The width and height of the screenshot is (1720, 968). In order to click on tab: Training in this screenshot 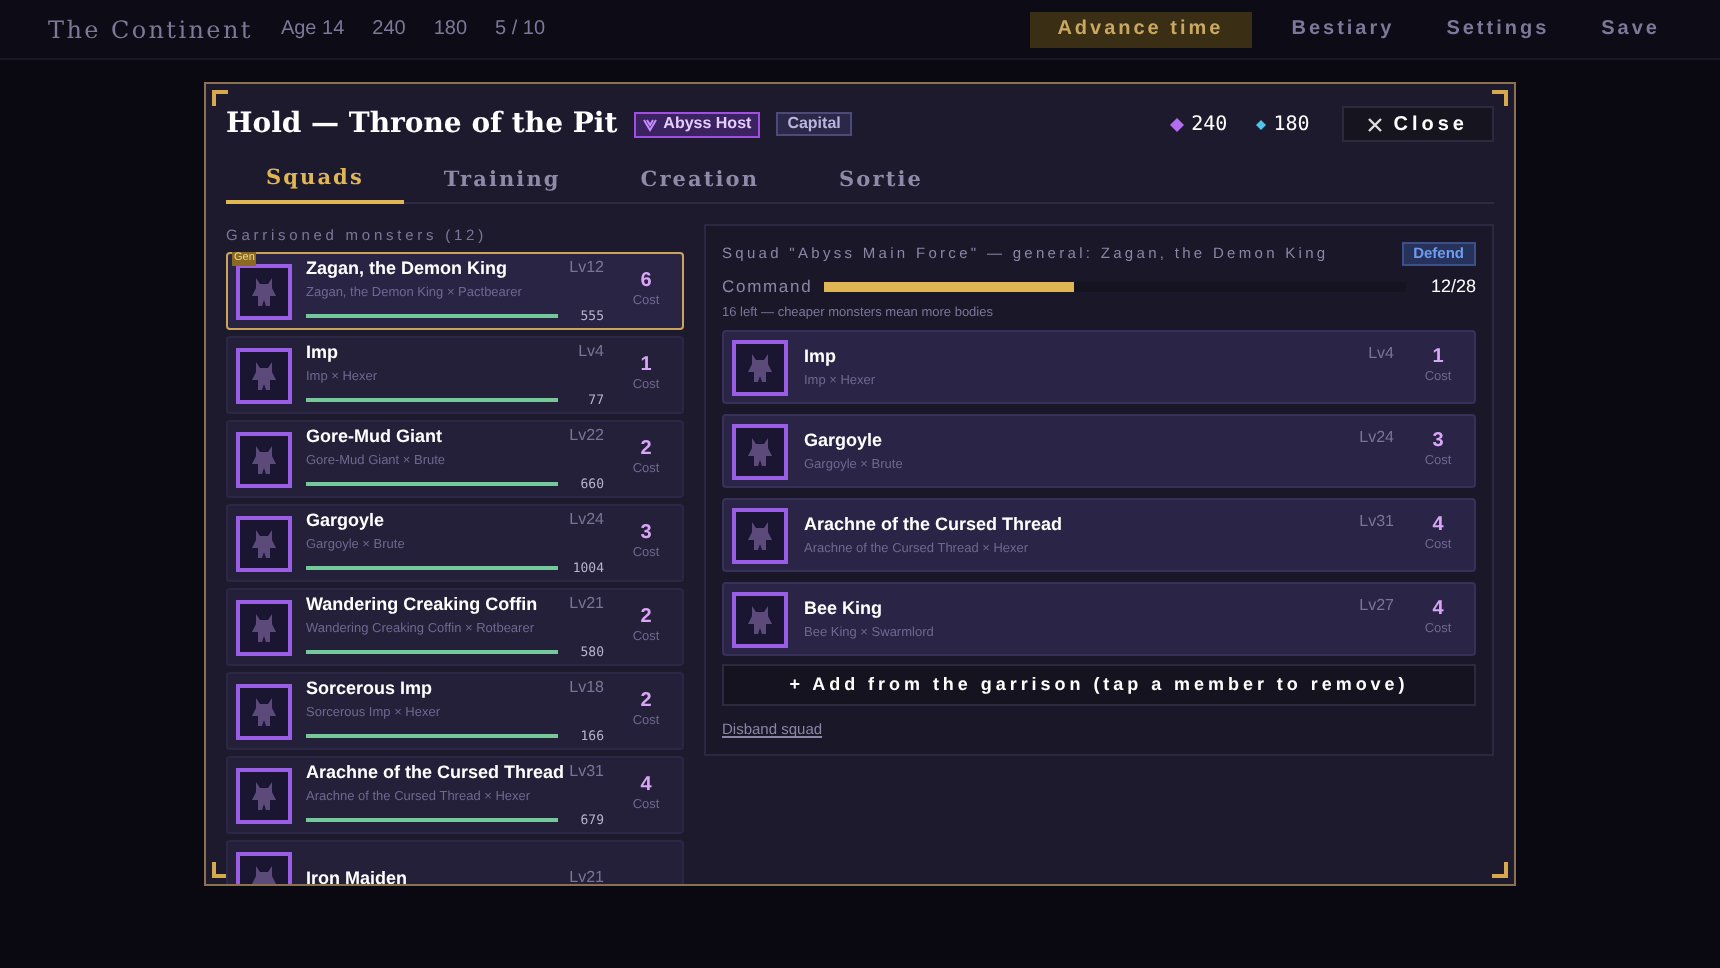, I will do `click(502, 182)`.